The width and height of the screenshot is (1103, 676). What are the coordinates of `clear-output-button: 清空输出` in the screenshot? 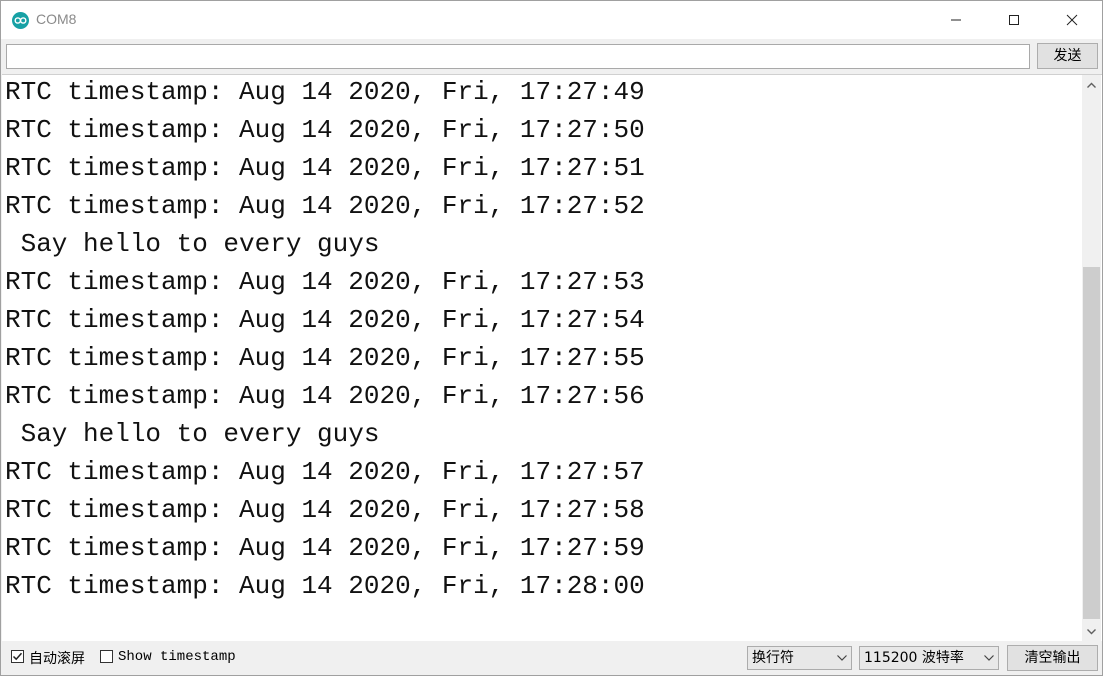 It's located at (1052, 658).